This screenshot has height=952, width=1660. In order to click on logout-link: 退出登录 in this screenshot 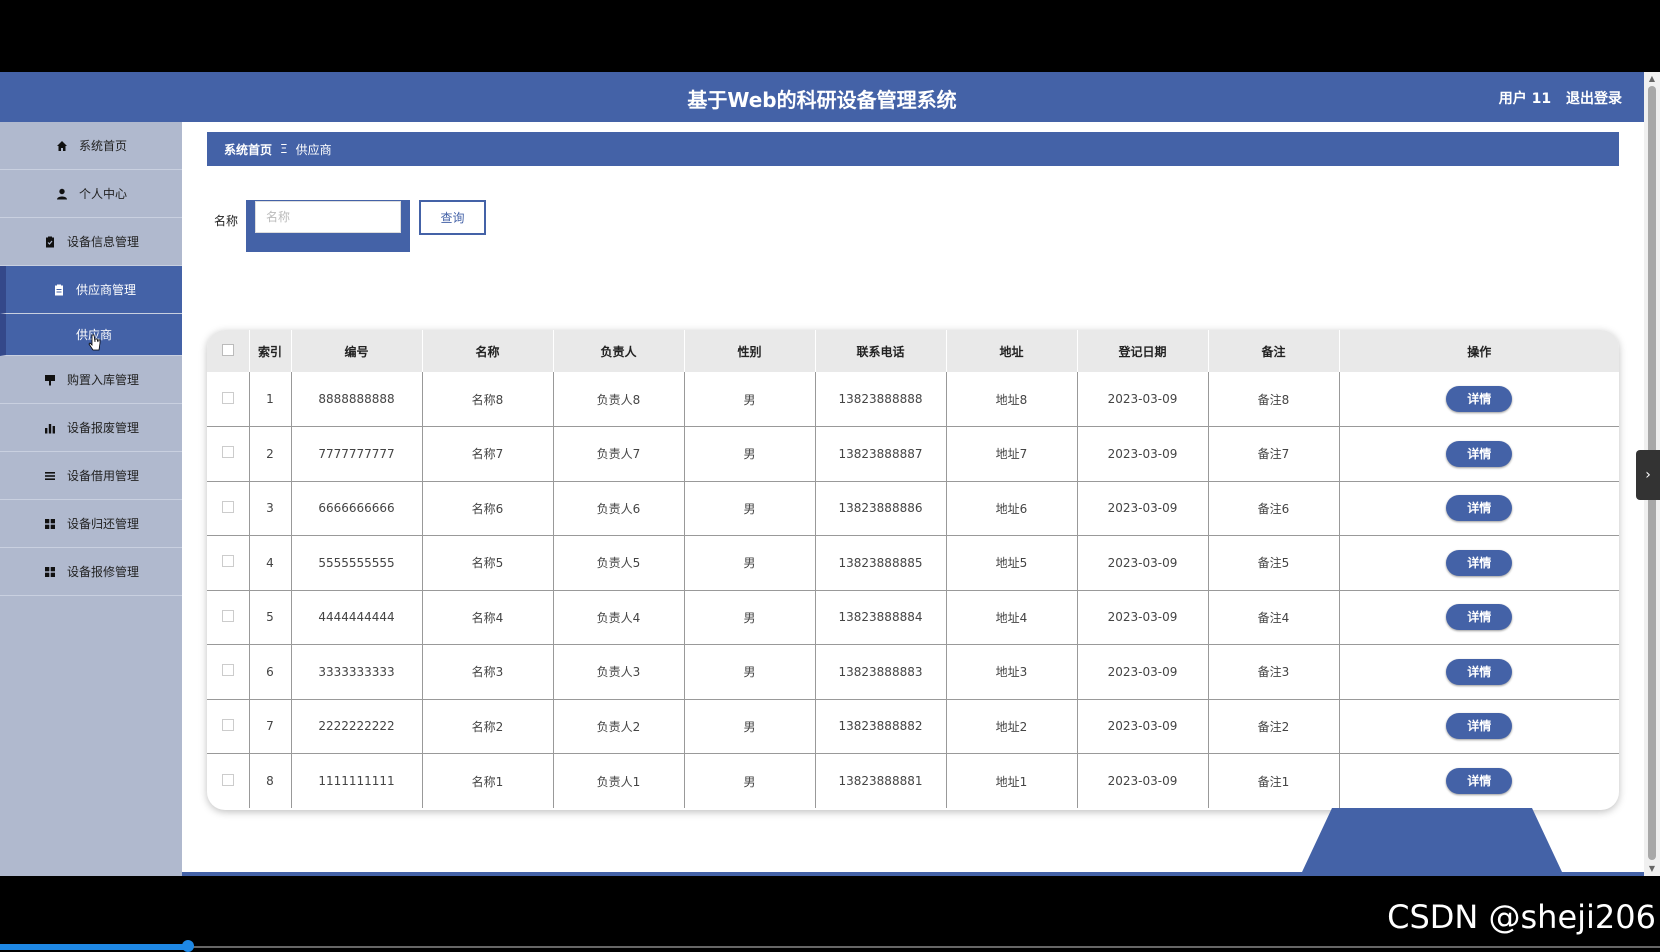, I will do `click(1594, 99)`.